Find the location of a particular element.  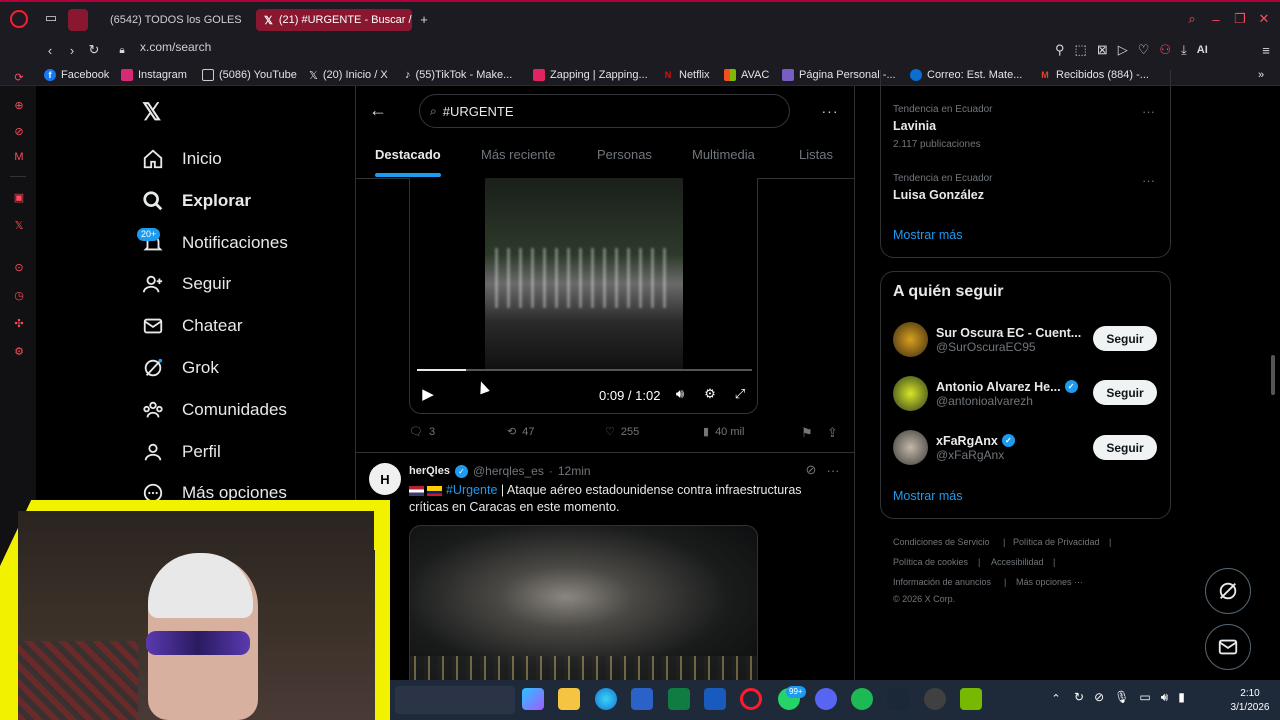

camera-off-icon: ⊘ is located at coordinates (1099, 698).